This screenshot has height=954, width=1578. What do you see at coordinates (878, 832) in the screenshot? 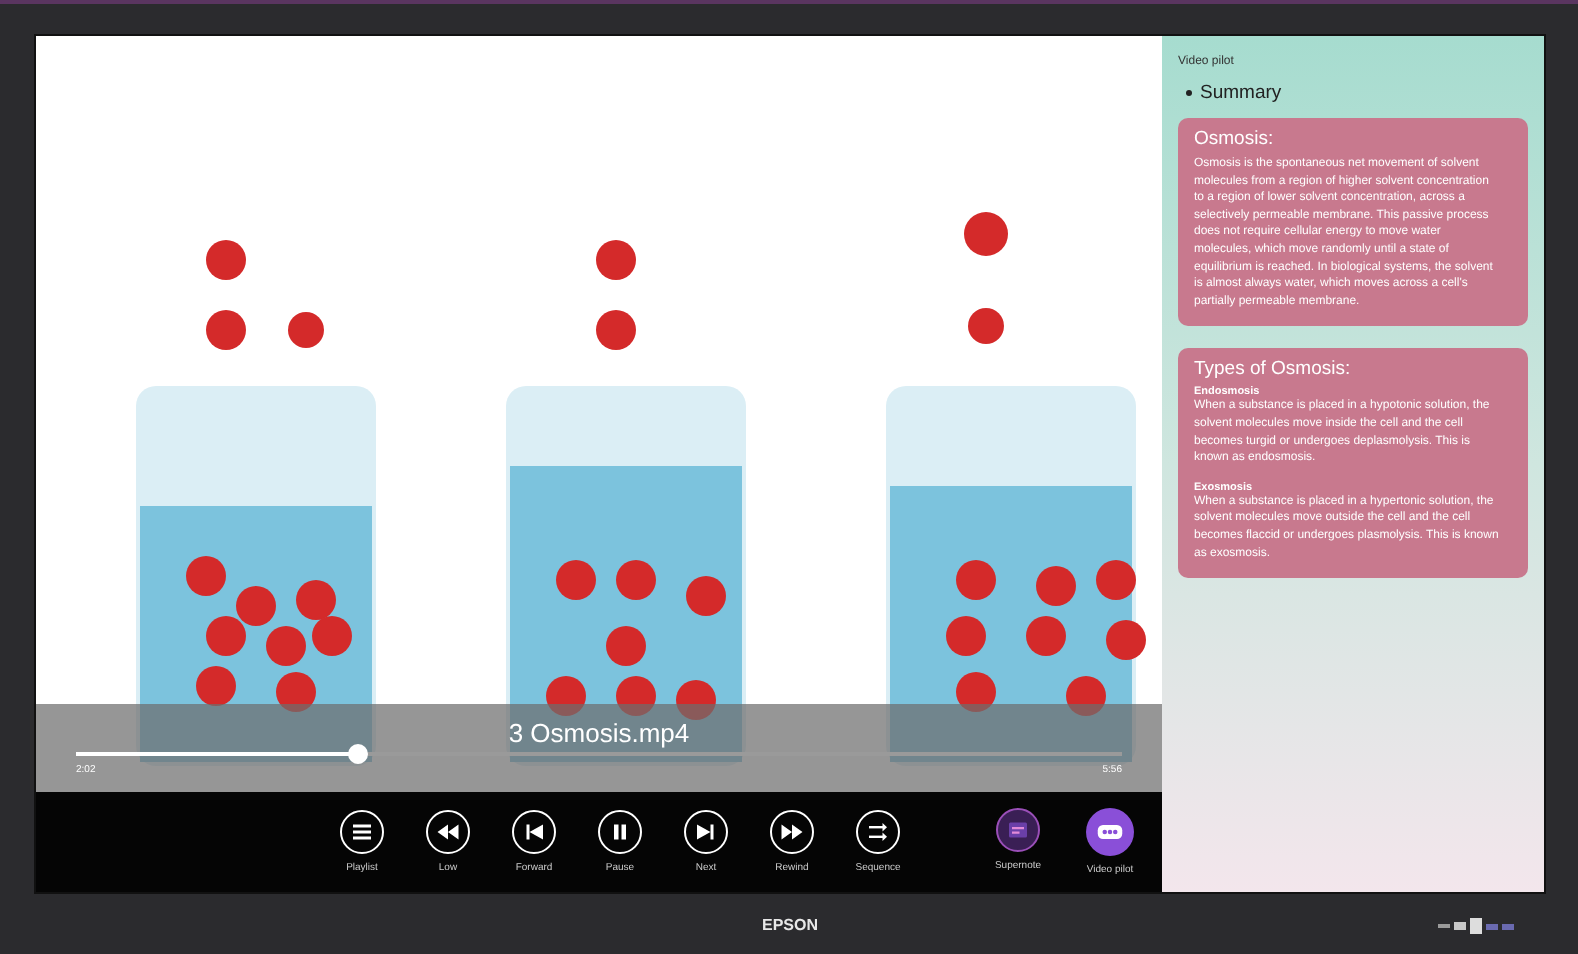
I see `sequence-icon` at bounding box center [878, 832].